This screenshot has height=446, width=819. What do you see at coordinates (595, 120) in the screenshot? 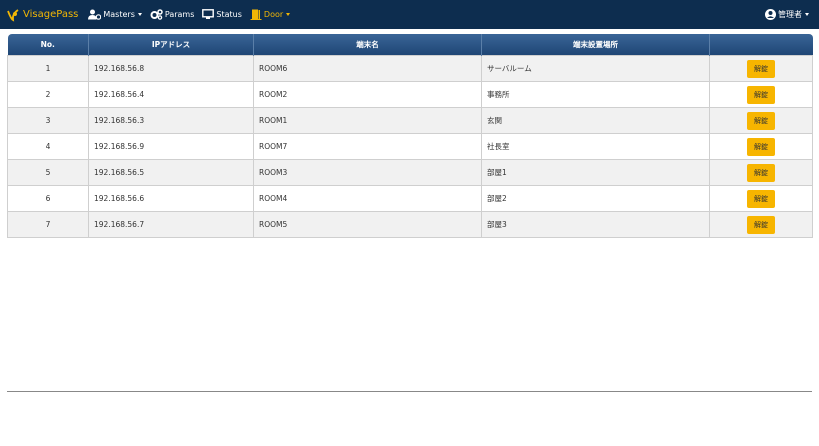
I see `cell-location: 玄関` at bounding box center [595, 120].